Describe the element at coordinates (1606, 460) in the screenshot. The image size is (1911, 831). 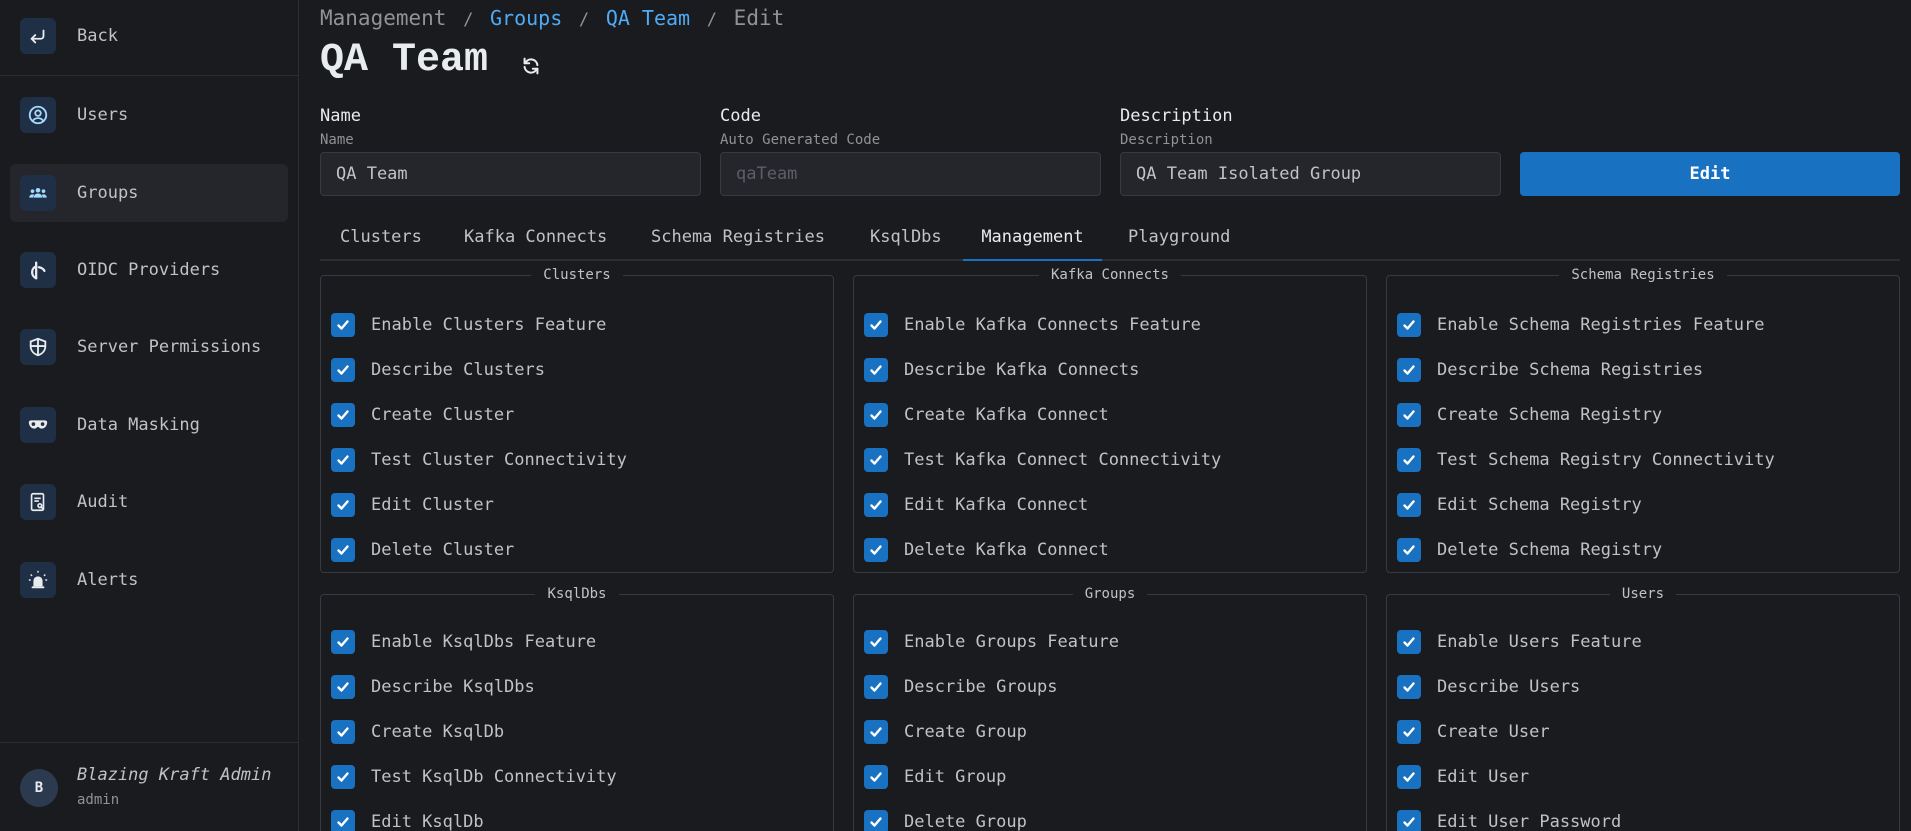
I see `permission-label: Test Schema Registry Connectivity` at that location.